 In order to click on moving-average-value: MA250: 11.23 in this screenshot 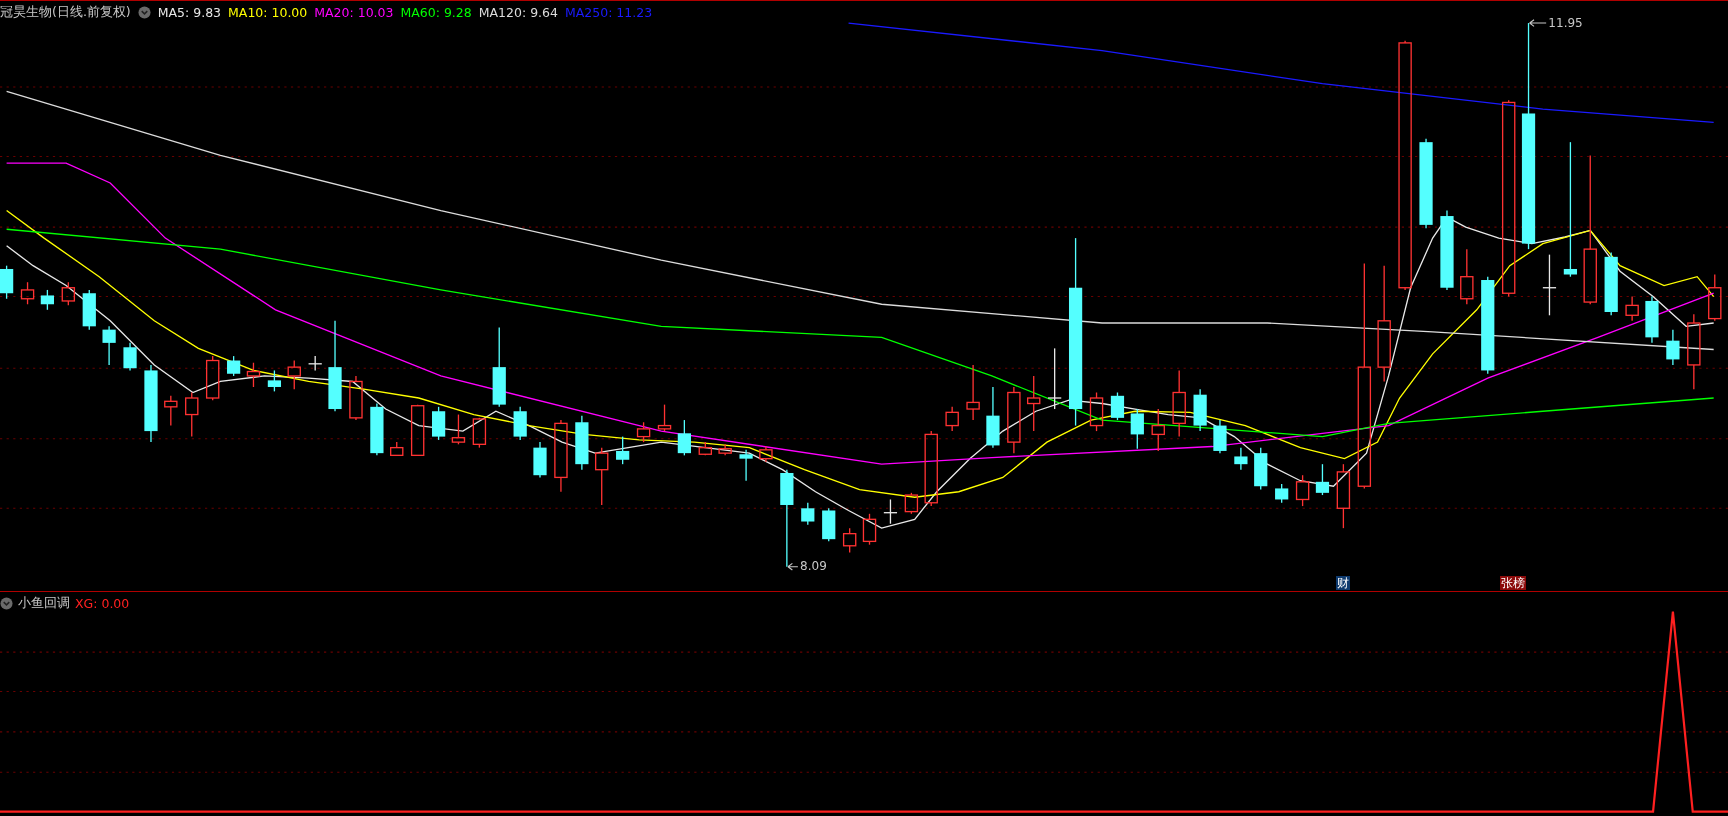, I will do `click(608, 12)`.